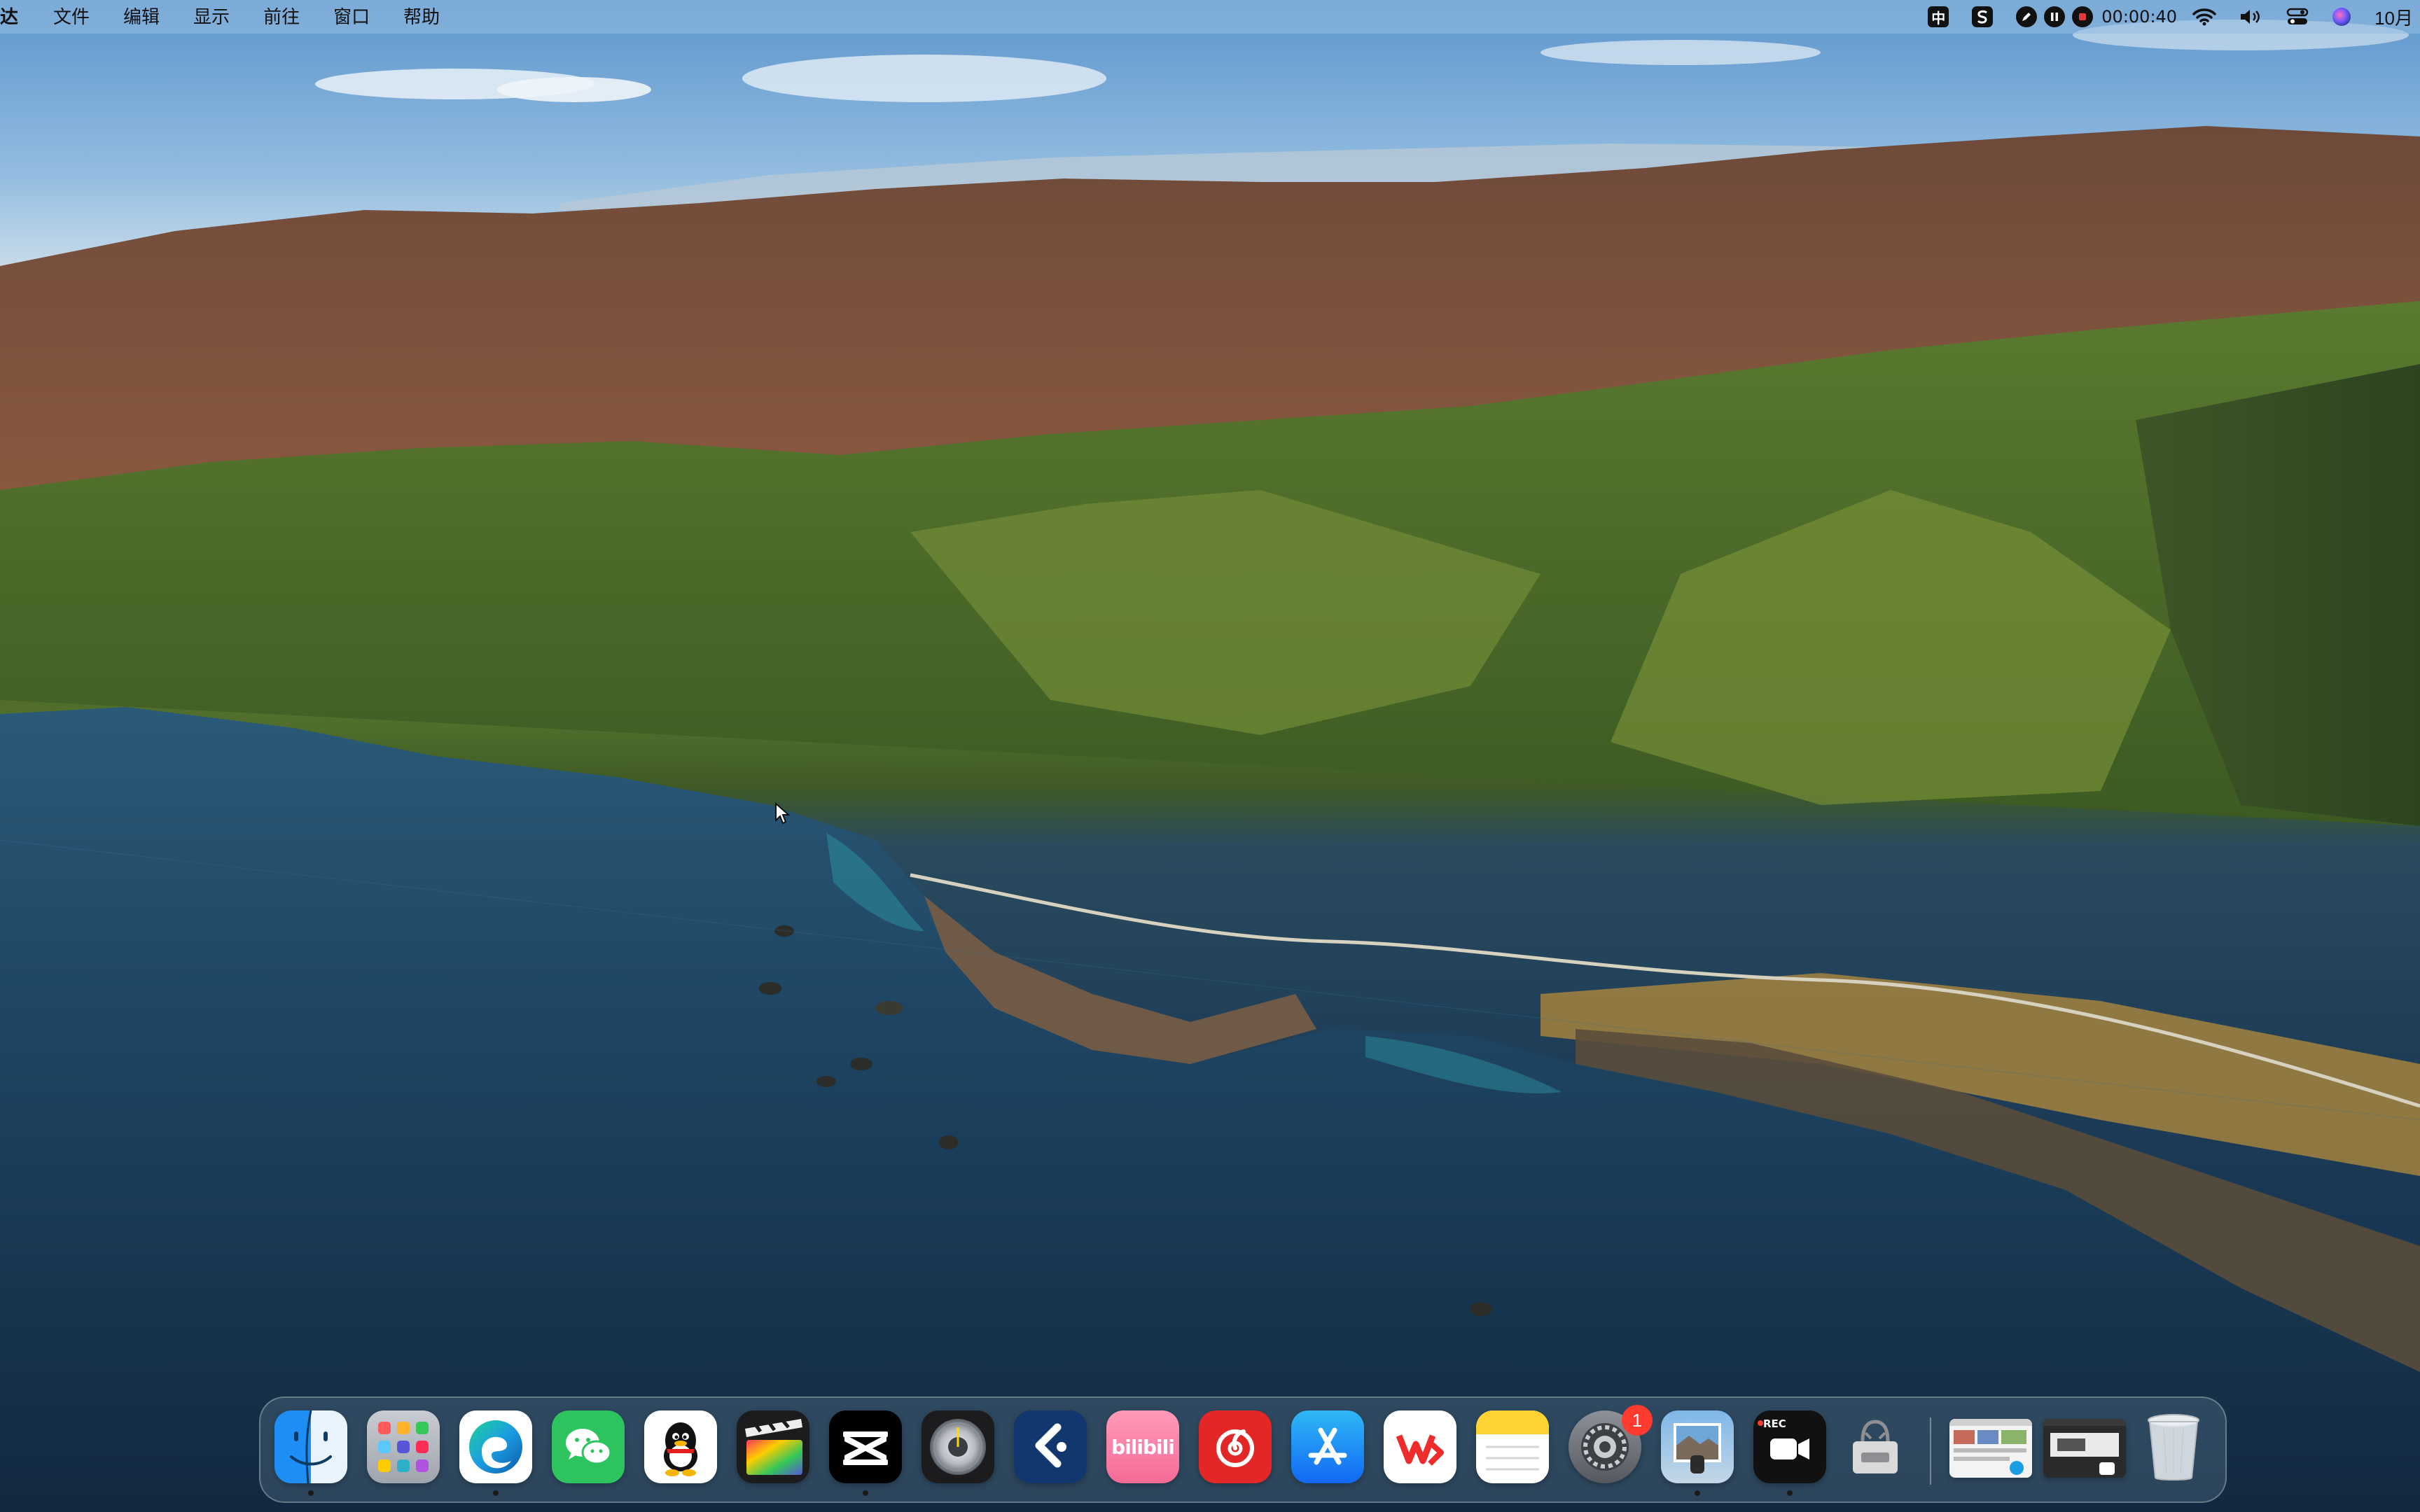  I want to click on wechat-icon, so click(589, 1447).